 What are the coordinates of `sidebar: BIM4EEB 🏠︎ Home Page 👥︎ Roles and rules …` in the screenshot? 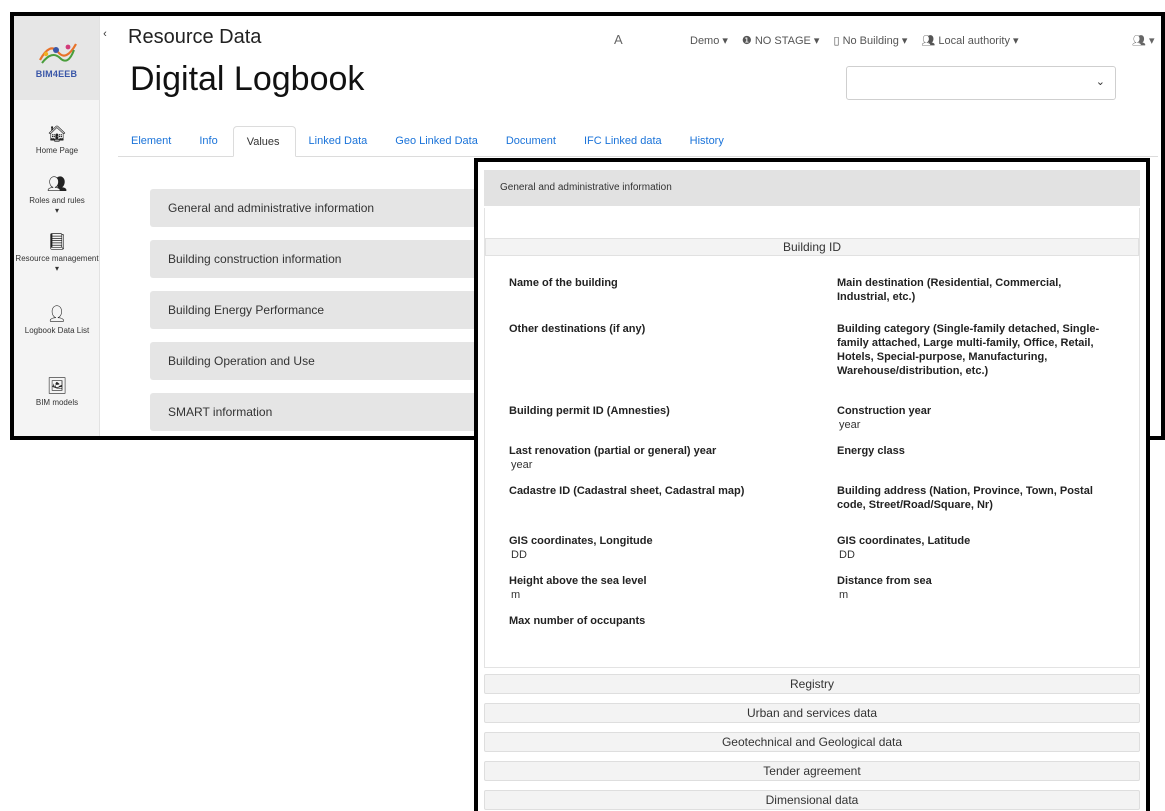 It's located at (57, 226).